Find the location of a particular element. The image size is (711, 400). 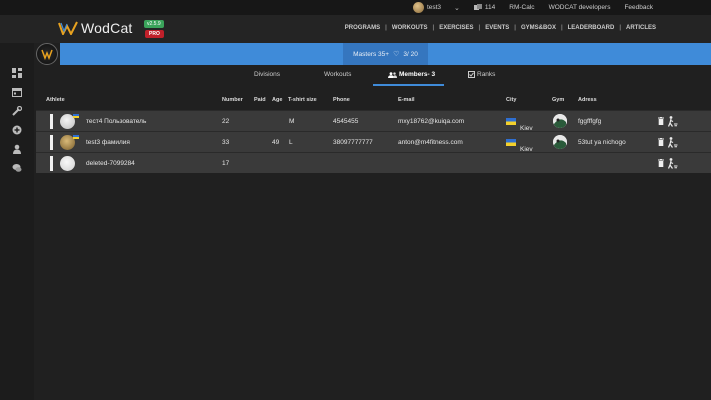

app-name: WodCat is located at coordinates (107, 28).